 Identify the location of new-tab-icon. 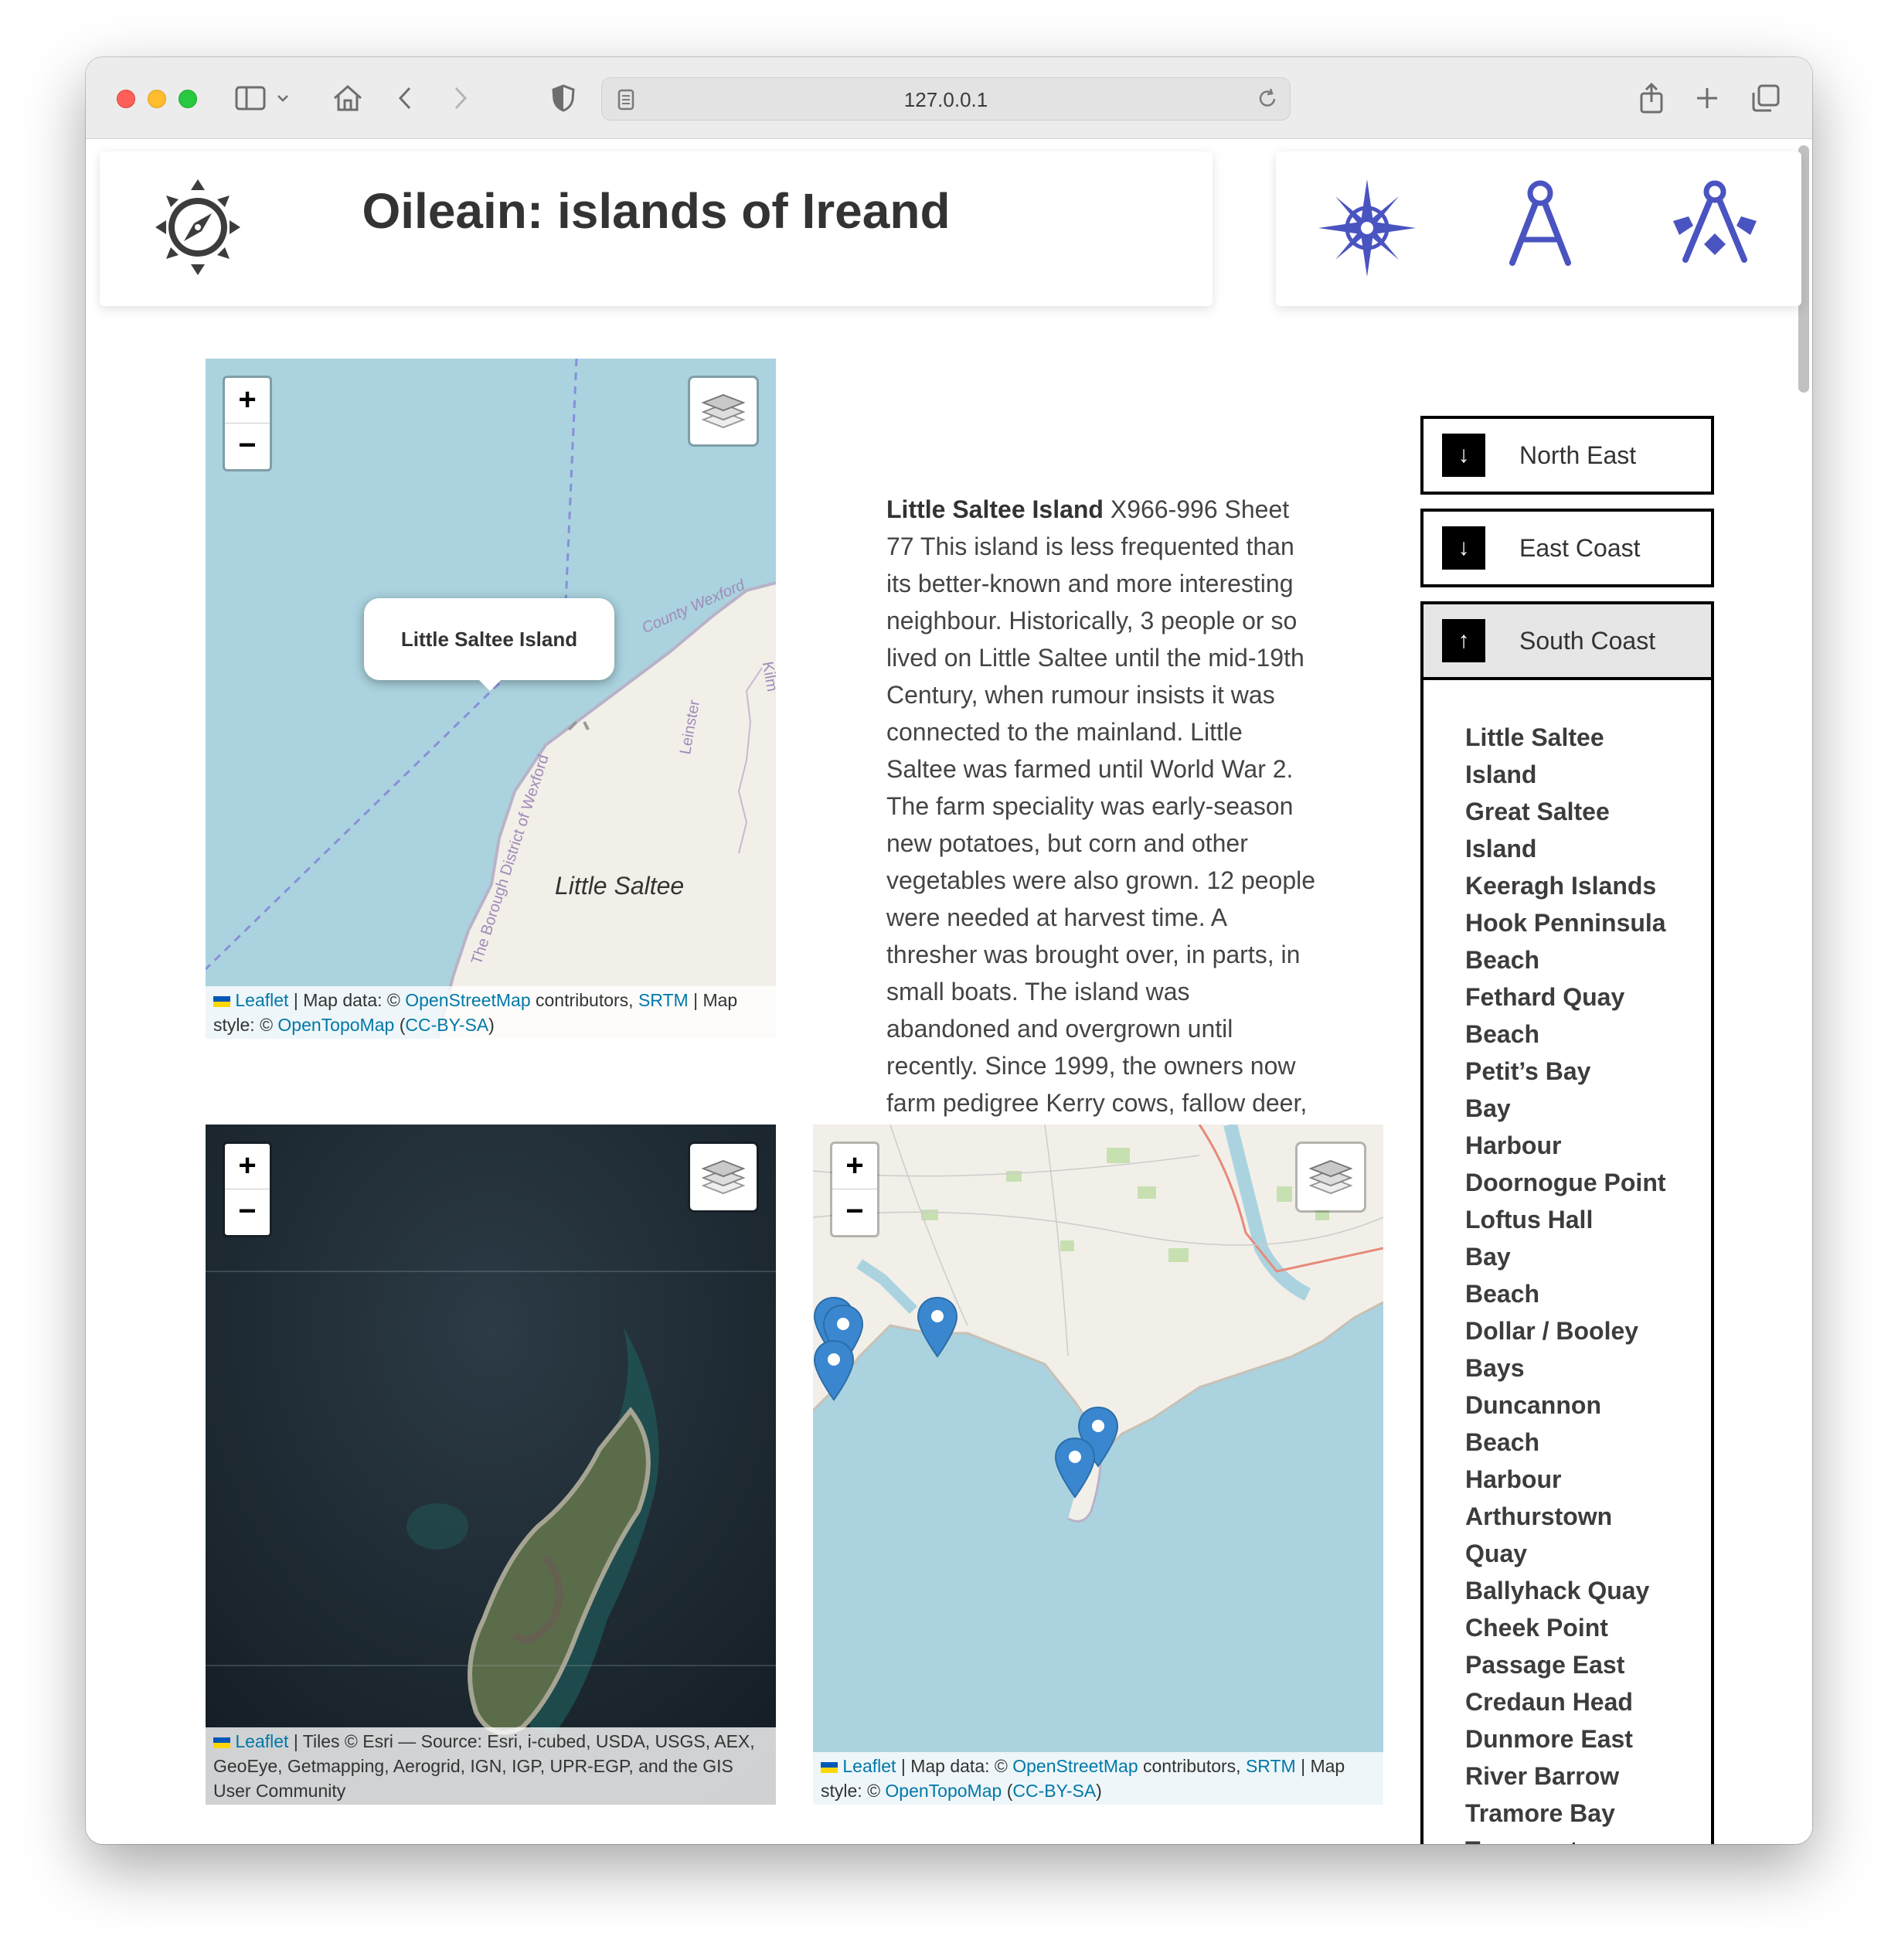
(1707, 98).